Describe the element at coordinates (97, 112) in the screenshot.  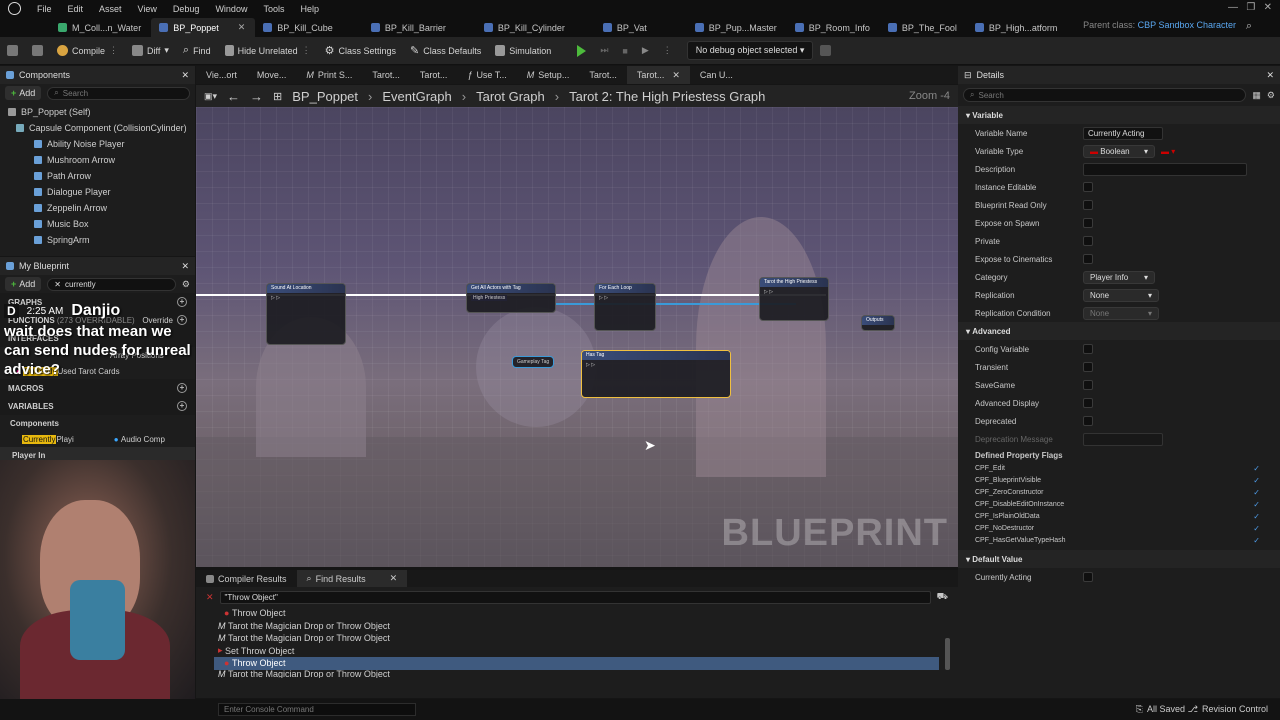
I see `component-item: BP_Poppet (Self)` at that location.